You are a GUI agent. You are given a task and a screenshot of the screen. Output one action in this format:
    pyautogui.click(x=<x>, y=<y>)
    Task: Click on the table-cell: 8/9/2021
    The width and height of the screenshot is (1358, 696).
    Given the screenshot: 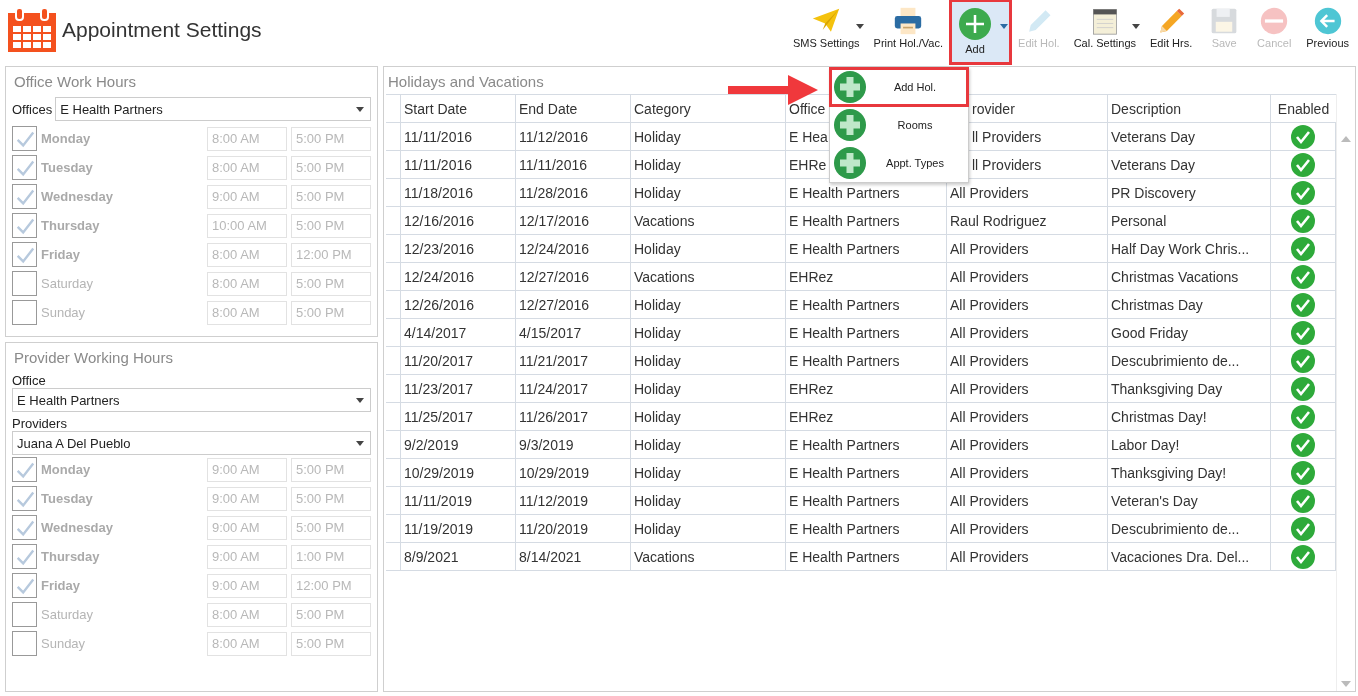 What is the action you would take?
    pyautogui.click(x=457, y=556)
    